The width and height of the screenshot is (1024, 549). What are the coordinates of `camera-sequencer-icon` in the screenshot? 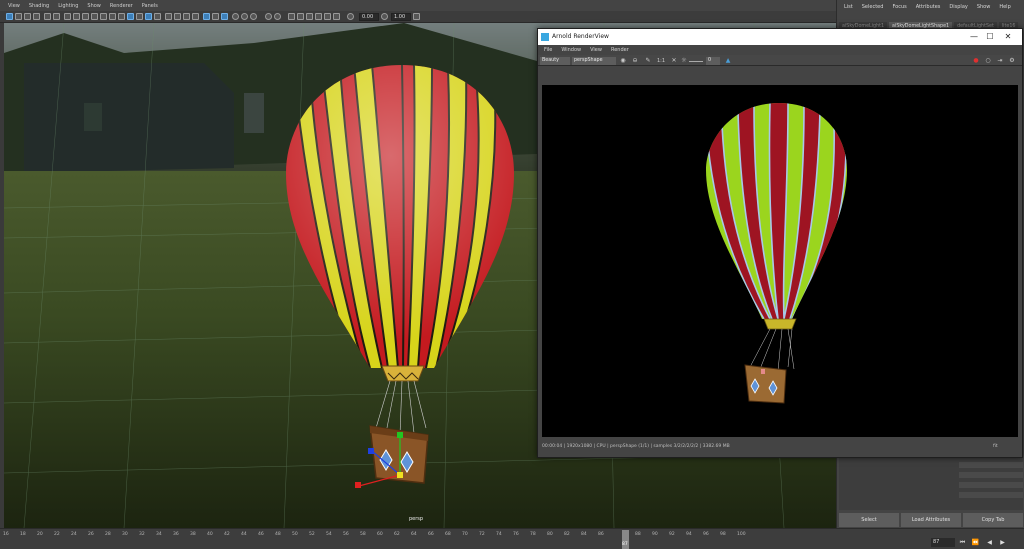 It's located at (268, 16).